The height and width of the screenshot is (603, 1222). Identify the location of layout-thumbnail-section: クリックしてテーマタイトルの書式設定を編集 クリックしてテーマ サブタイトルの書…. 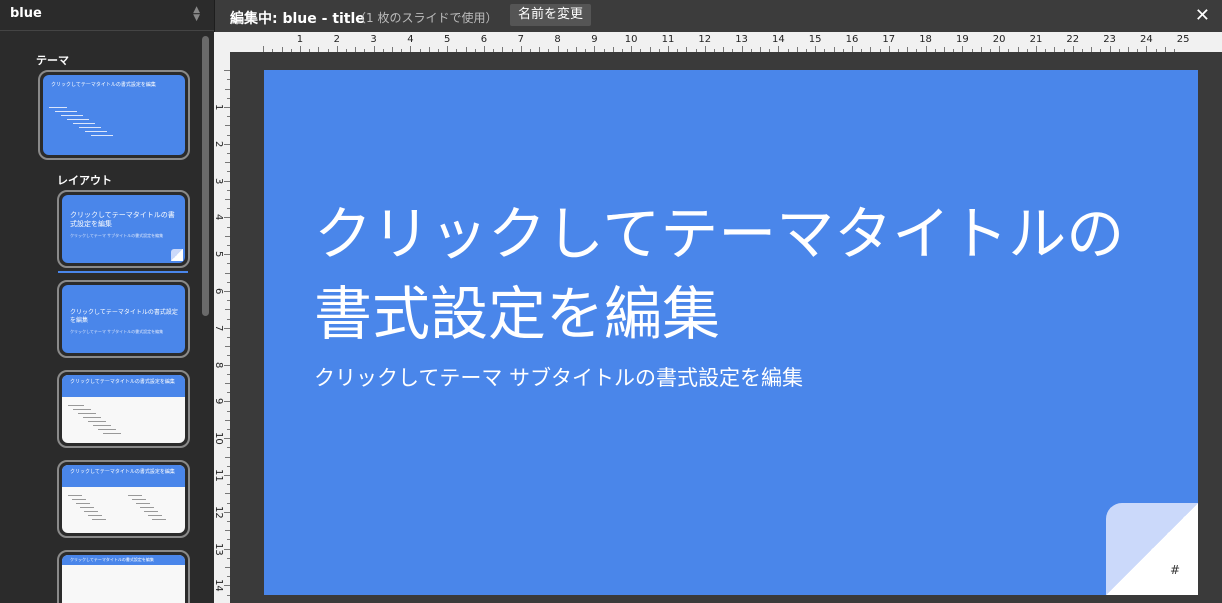
(123, 319).